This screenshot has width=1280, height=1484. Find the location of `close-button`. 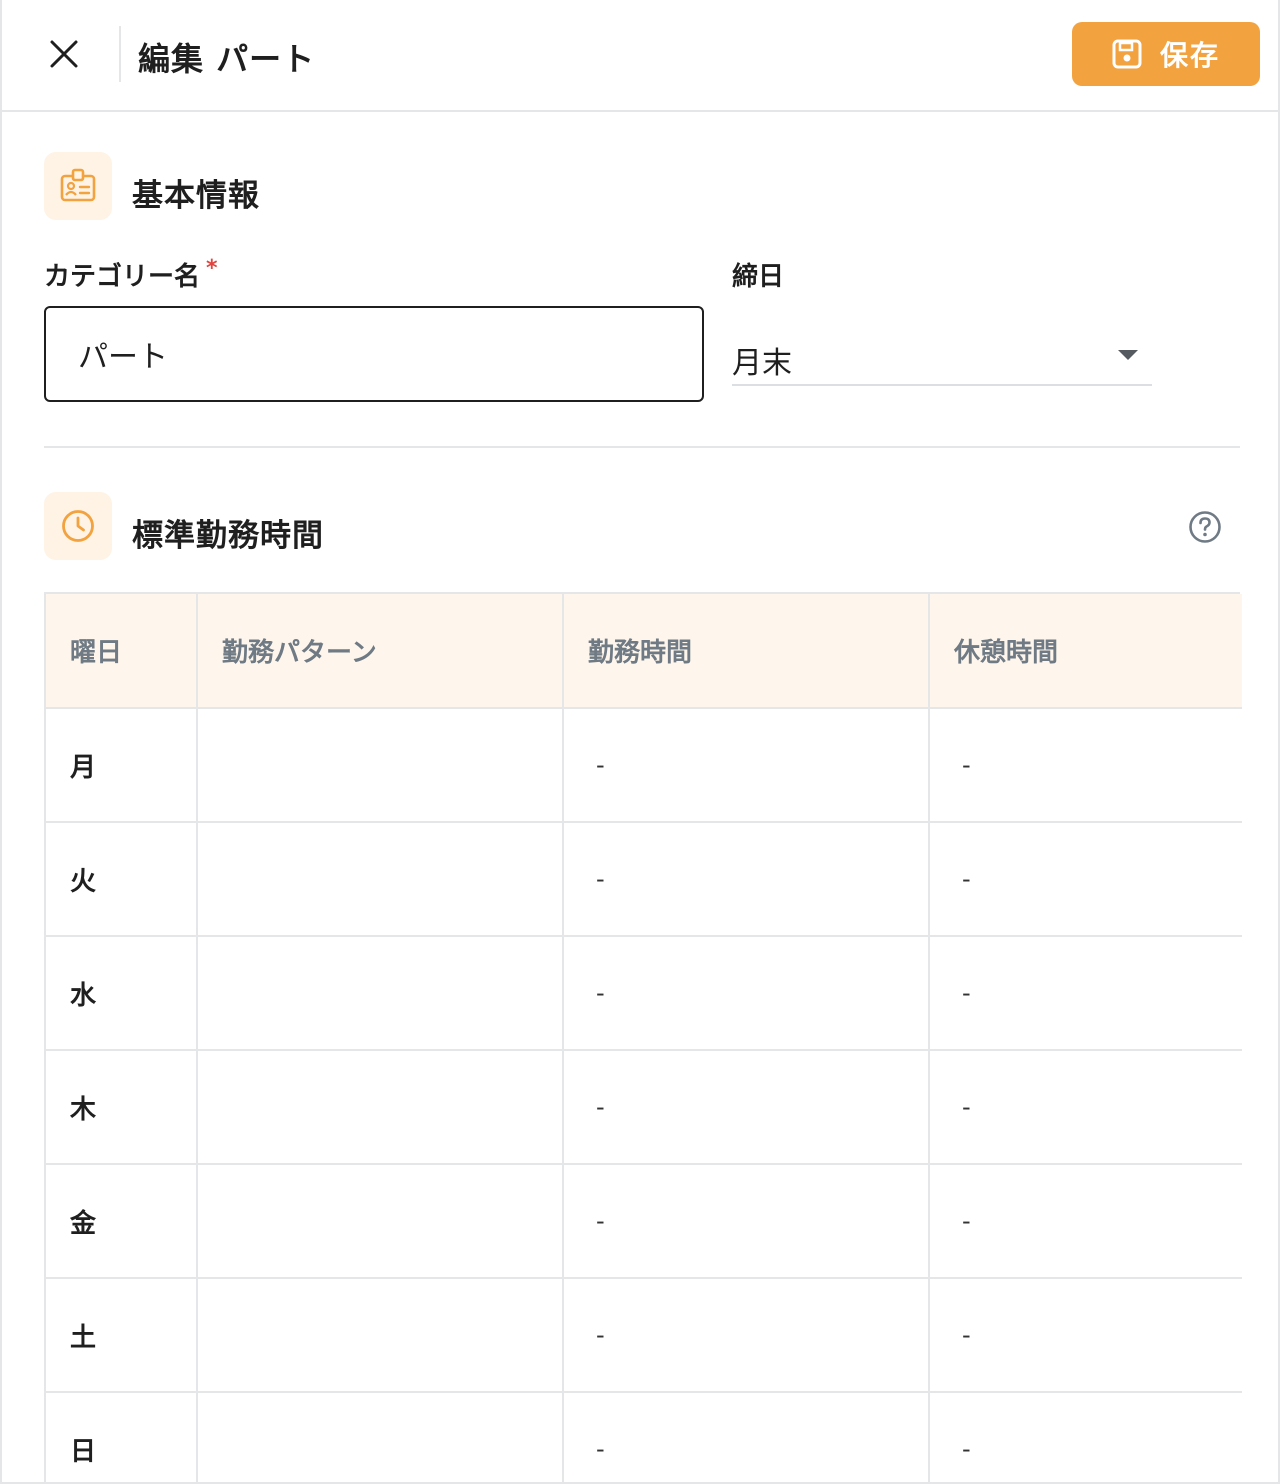

close-button is located at coordinates (64, 54).